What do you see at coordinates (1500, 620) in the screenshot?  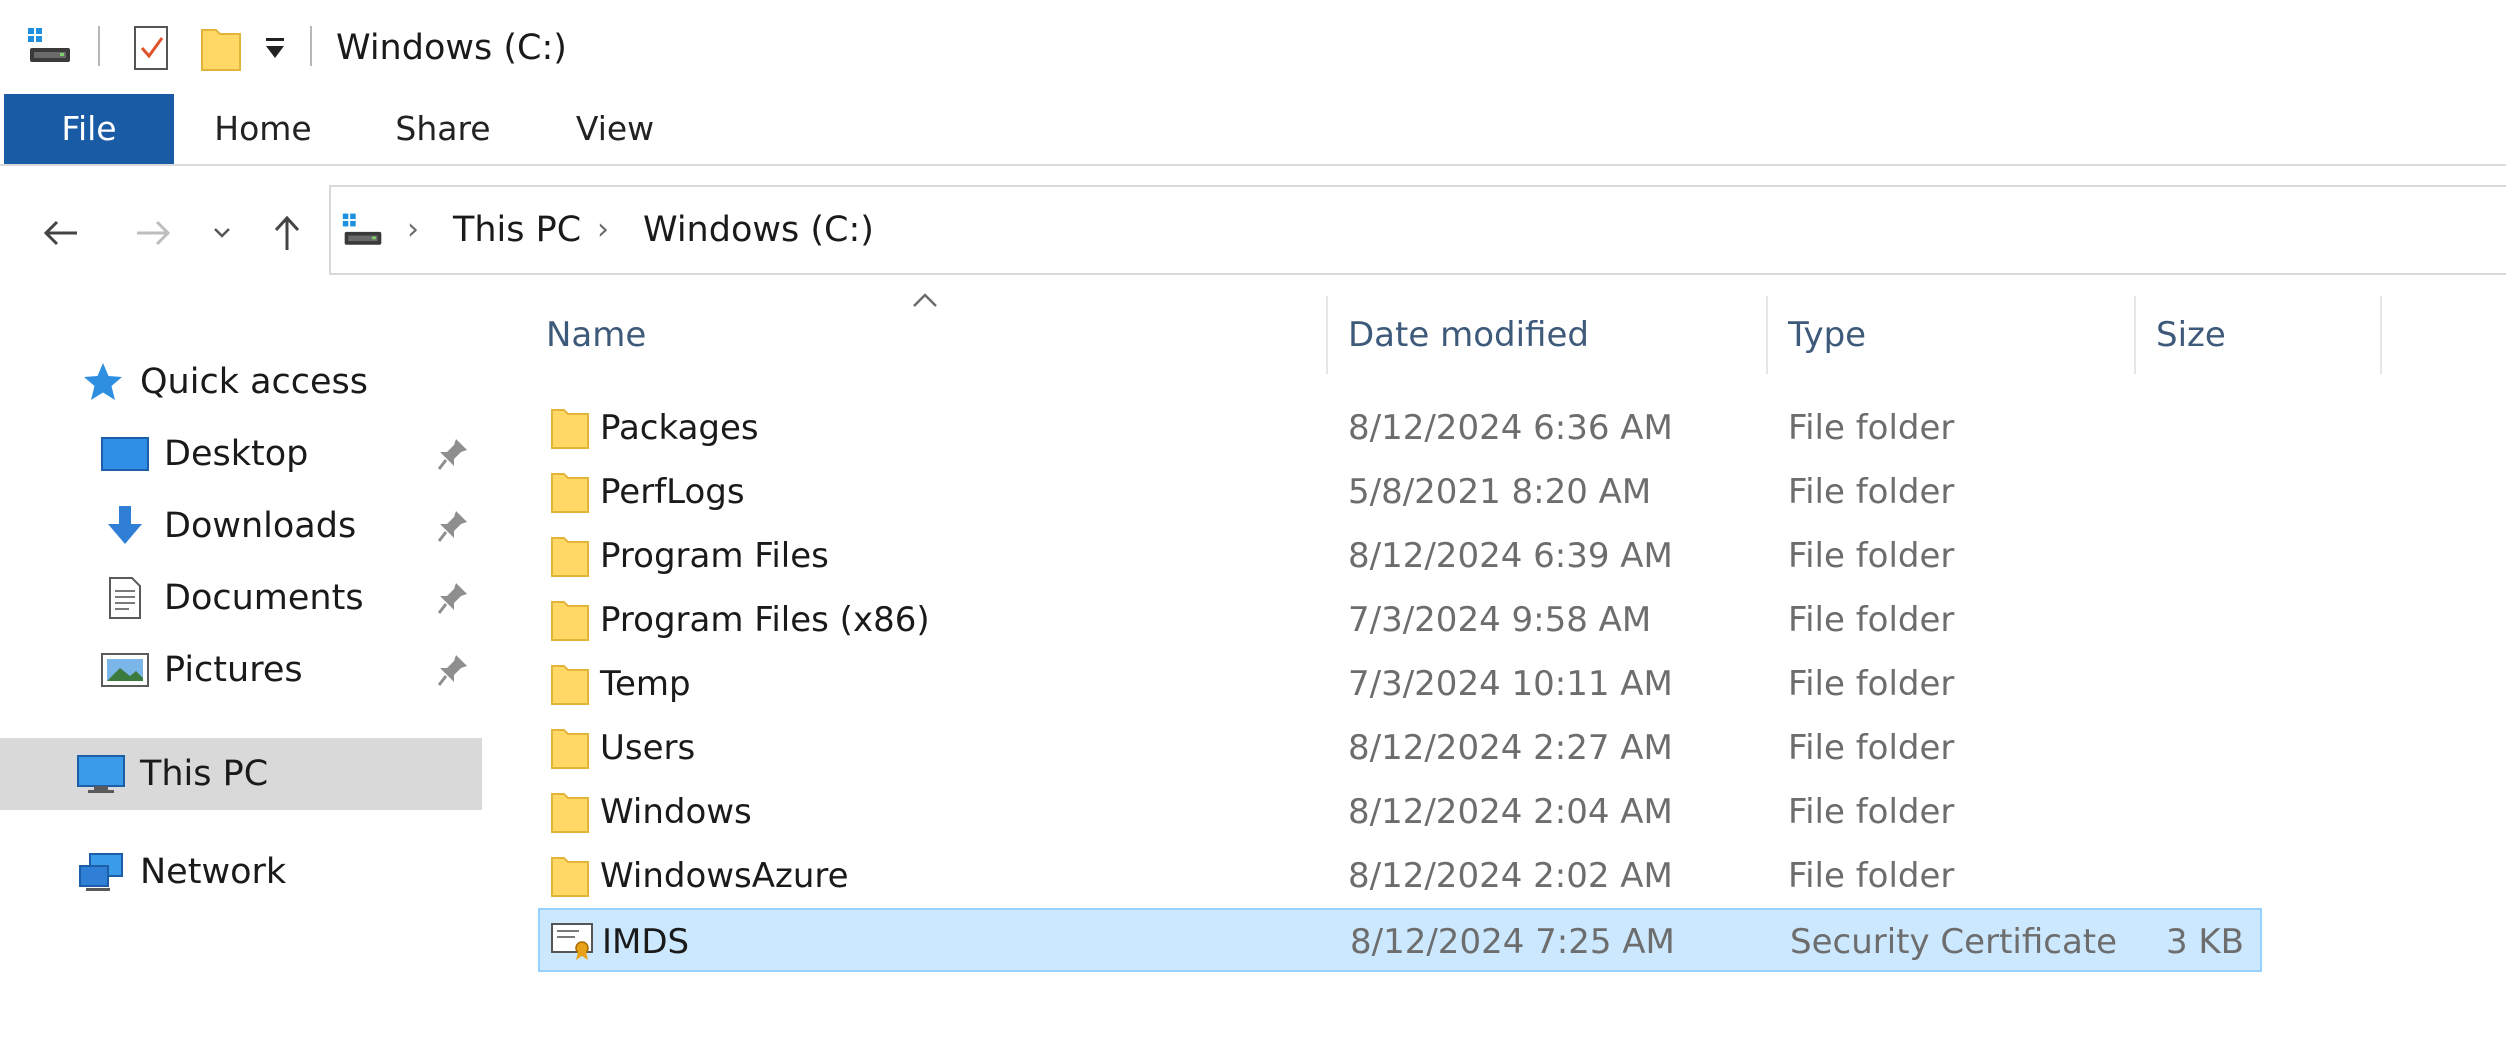 I see `file-date: 7/3/2024 9:58 AM` at bounding box center [1500, 620].